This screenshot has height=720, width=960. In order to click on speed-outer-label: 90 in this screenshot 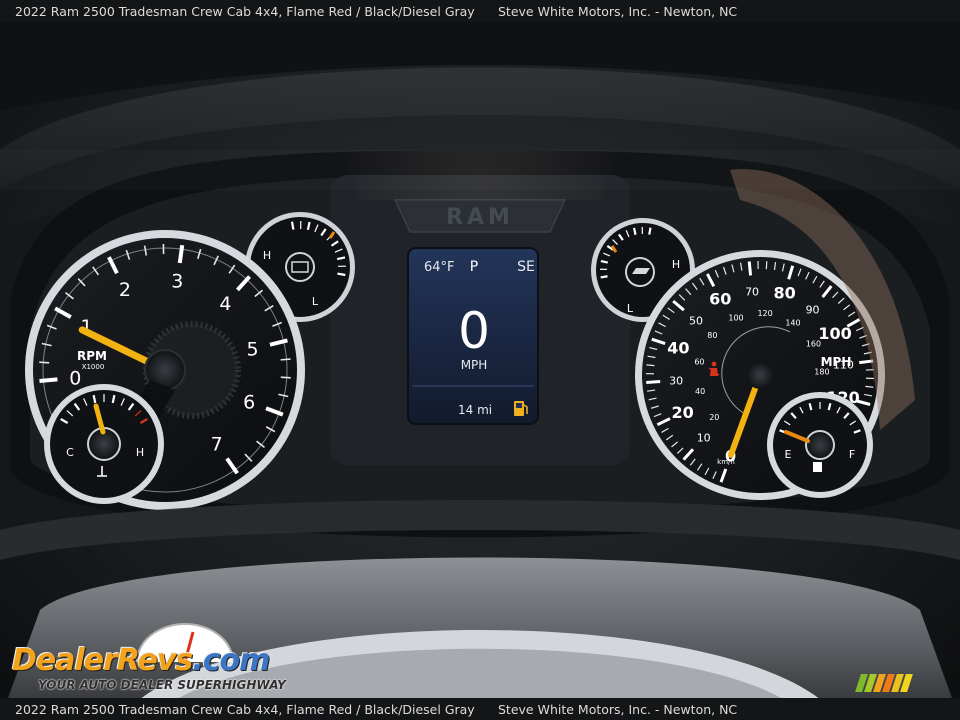, I will do `click(813, 309)`.